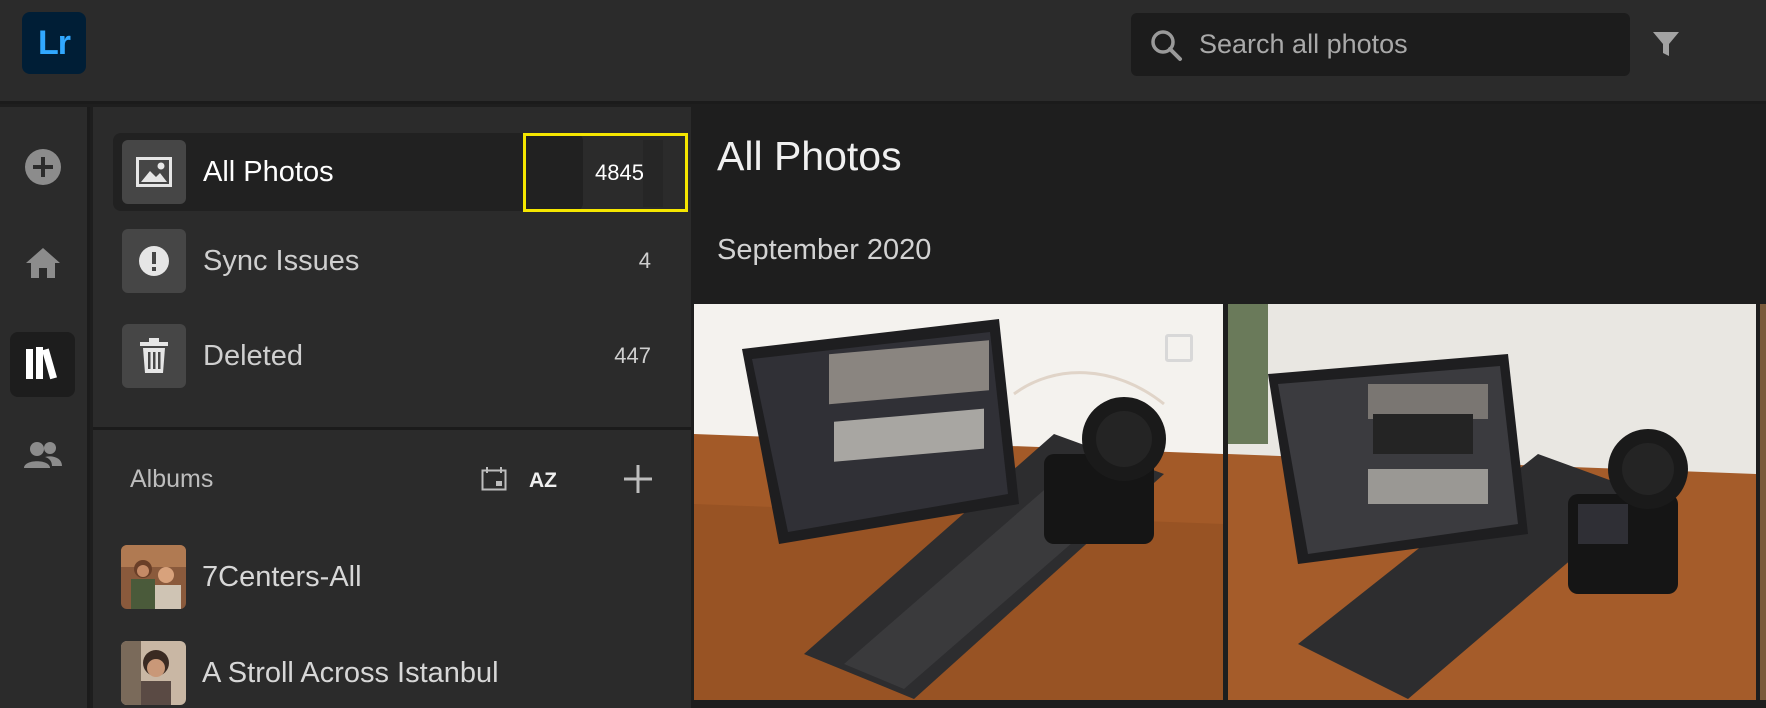 This screenshot has height=708, width=1766. Describe the element at coordinates (1763, 502) in the screenshot. I see `photo-thumbnail` at that location.